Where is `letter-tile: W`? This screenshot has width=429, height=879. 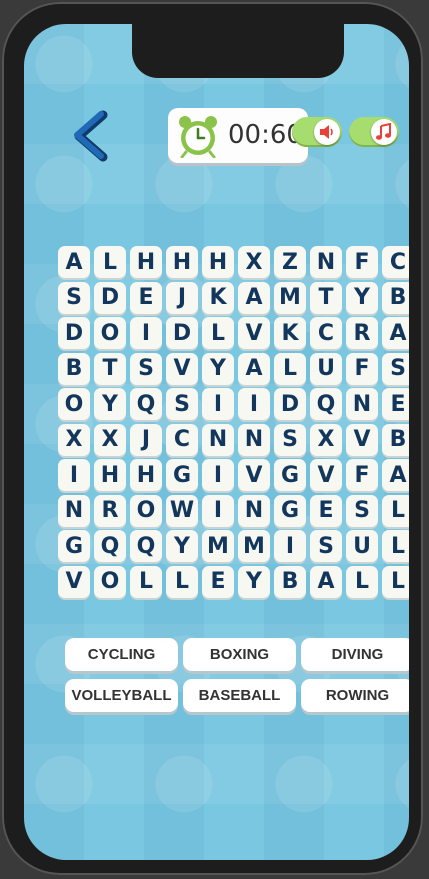 letter-tile: W is located at coordinates (182, 510).